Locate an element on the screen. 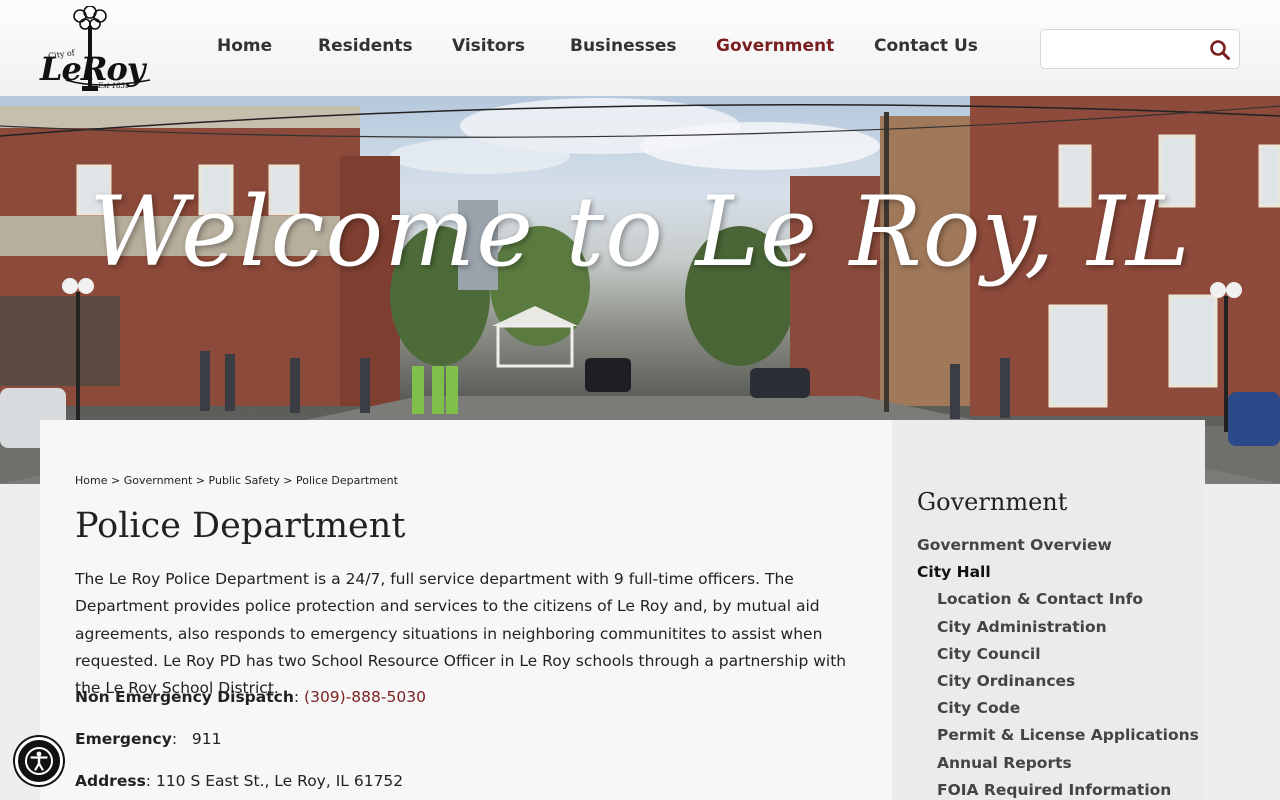 The image size is (1280, 800). emergency-label: Emergency is located at coordinates (123, 739).